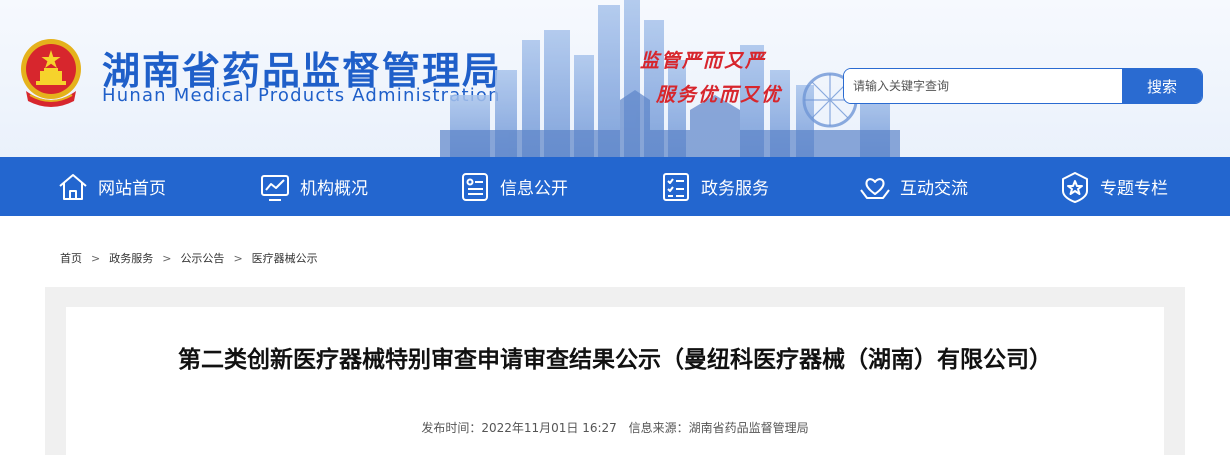  What do you see at coordinates (934, 189) in the screenshot?
I see `nav-item-label: 互动交流` at bounding box center [934, 189].